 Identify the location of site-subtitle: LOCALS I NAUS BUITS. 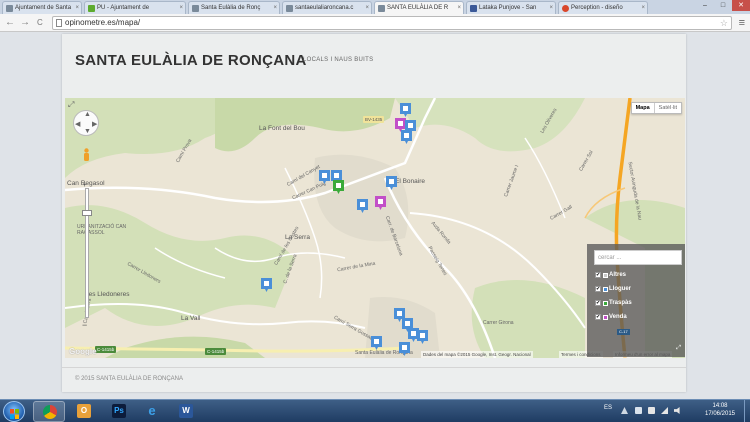
(338, 60).